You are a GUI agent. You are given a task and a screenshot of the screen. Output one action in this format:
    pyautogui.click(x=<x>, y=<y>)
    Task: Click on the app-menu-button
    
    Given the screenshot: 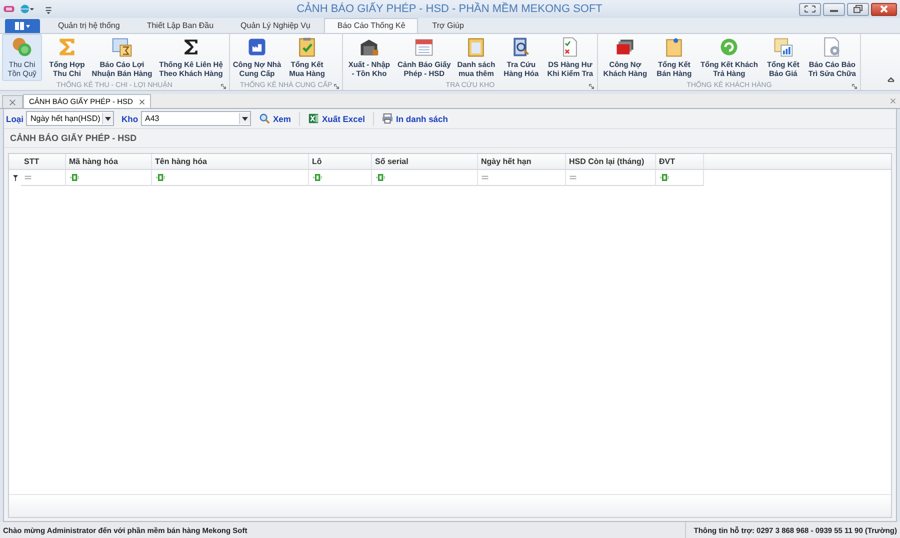 What is the action you would take?
    pyautogui.click(x=22, y=26)
    